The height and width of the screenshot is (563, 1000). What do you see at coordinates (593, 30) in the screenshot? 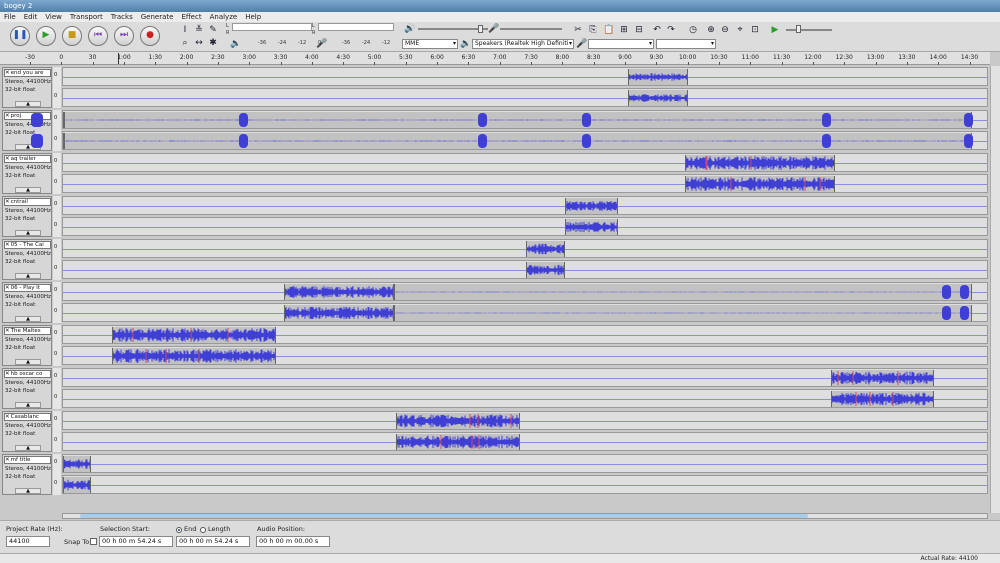
I see `copy-icon: ⎘` at bounding box center [593, 30].